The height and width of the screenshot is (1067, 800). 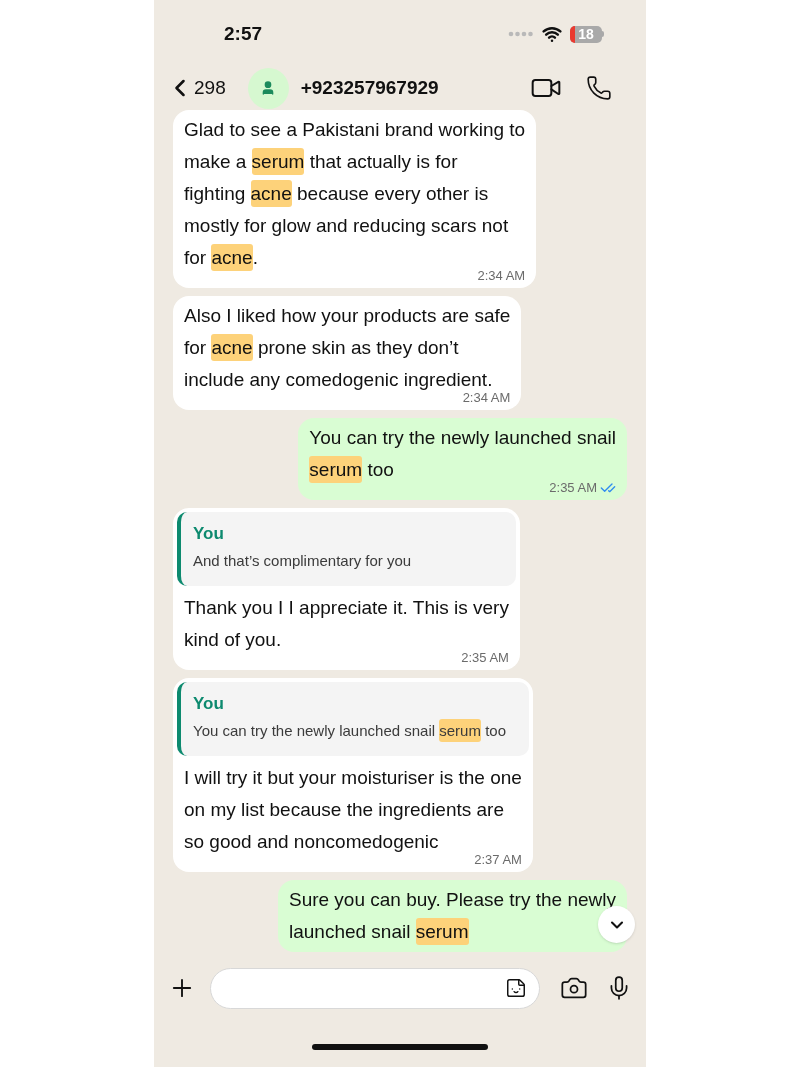 I want to click on contact-avatar, so click(x=268, y=88).